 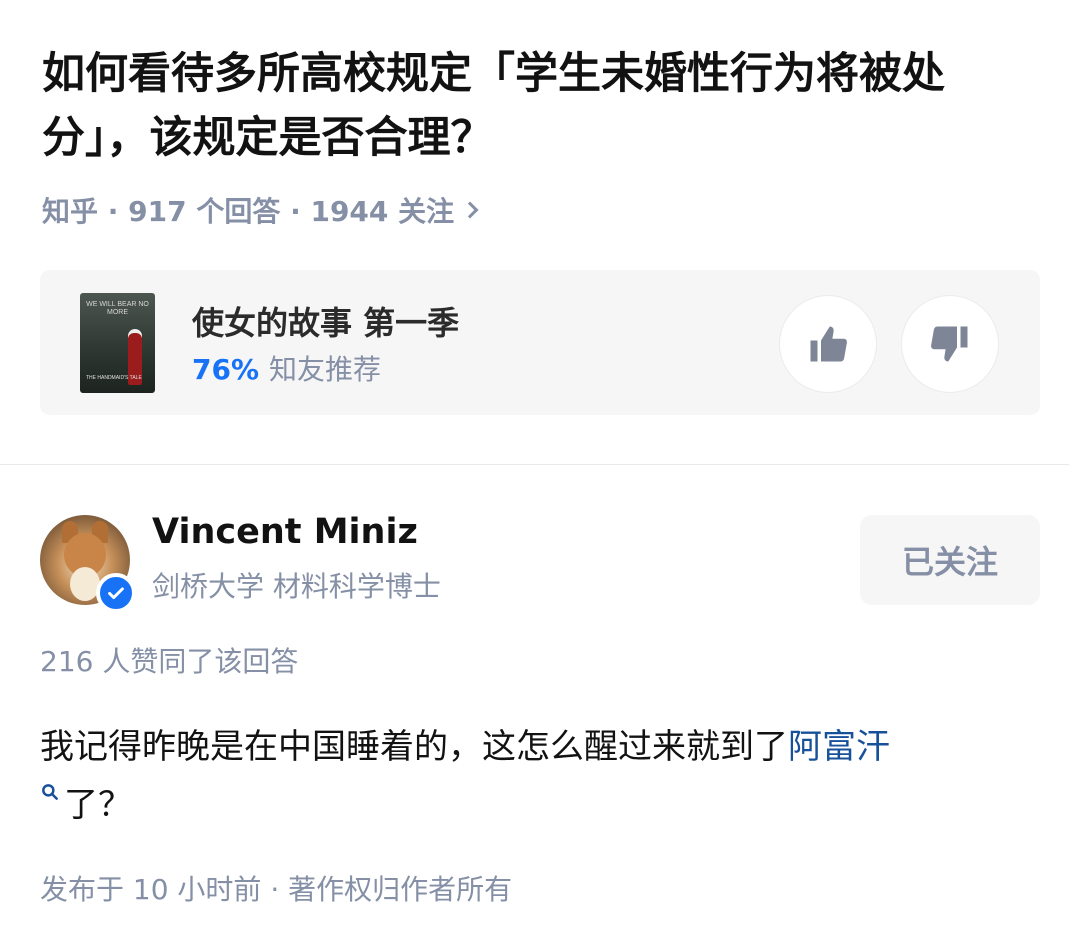 I want to click on search-icon, so click(x=50, y=792).